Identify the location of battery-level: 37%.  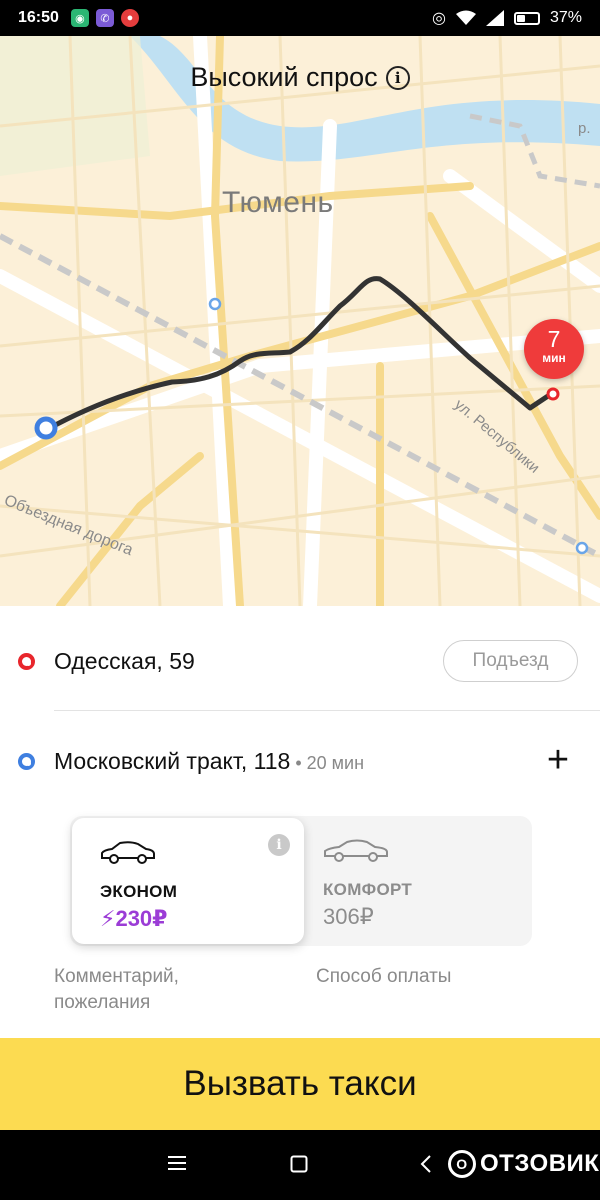
(565, 17).